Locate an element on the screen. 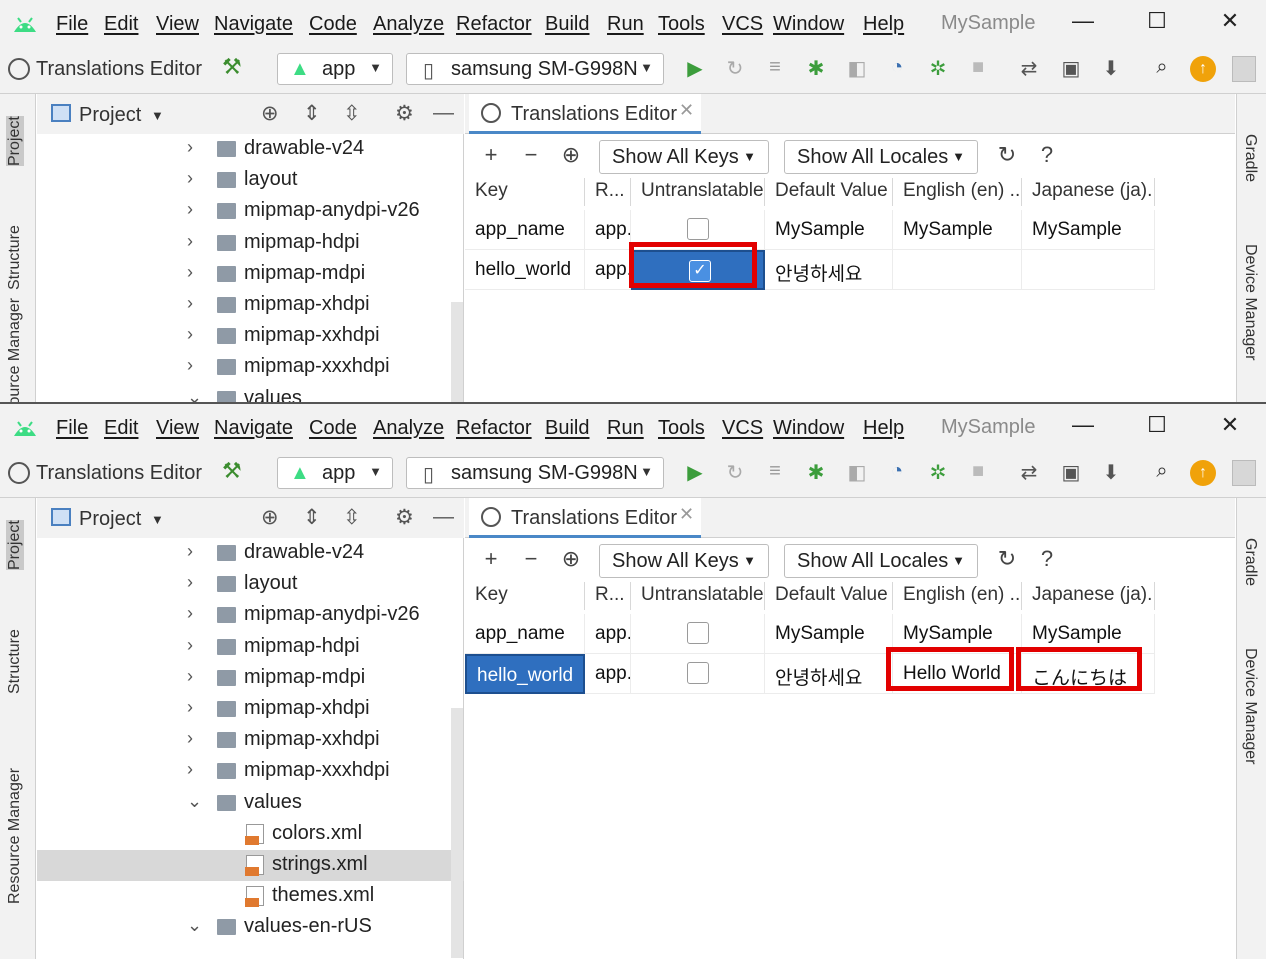  menu-build: Build is located at coordinates (567, 428).